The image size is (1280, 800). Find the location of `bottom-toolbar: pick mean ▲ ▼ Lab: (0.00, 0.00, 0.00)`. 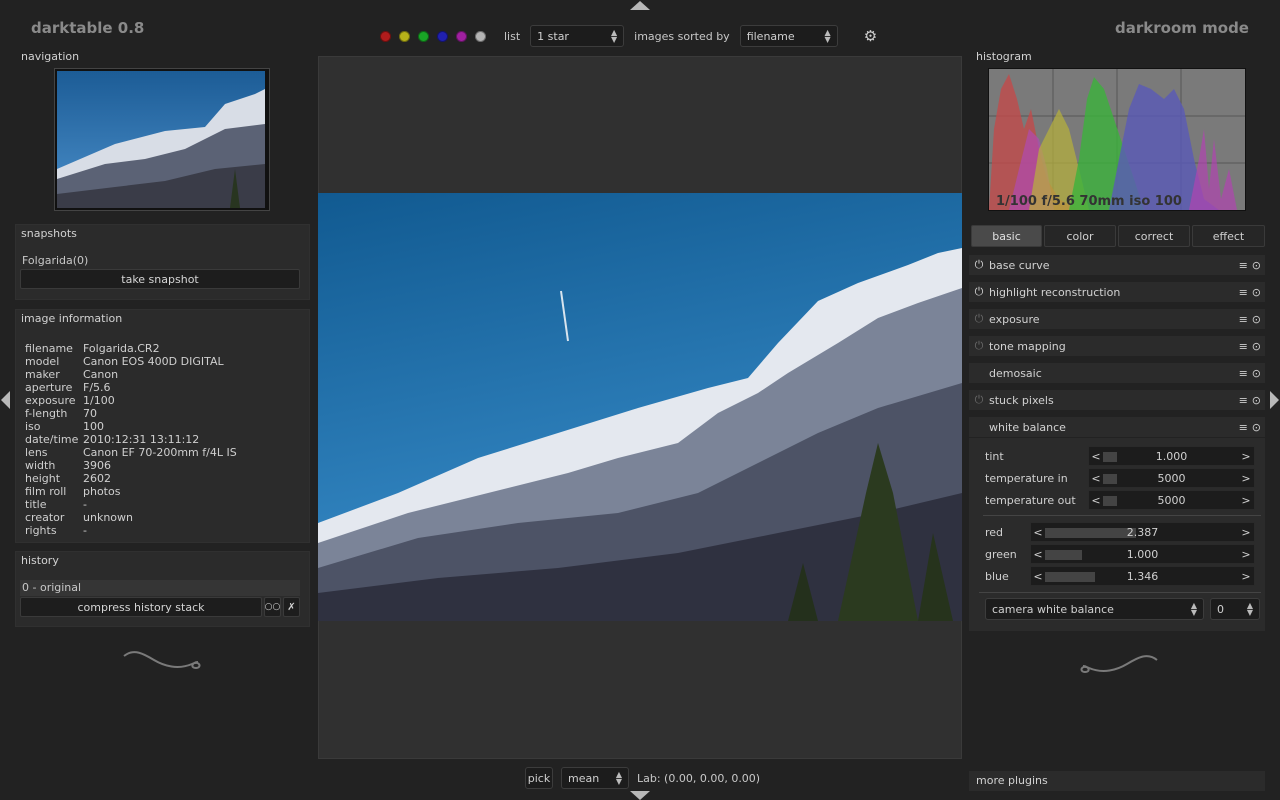

bottom-toolbar: pick mean ▲ ▼ Lab: (0.00, 0.00, 0.00) is located at coordinates (642, 778).